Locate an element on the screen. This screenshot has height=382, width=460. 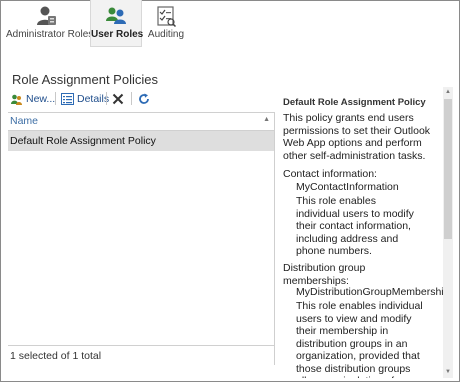
tab-user-roles: User Roles is located at coordinates (117, 23).